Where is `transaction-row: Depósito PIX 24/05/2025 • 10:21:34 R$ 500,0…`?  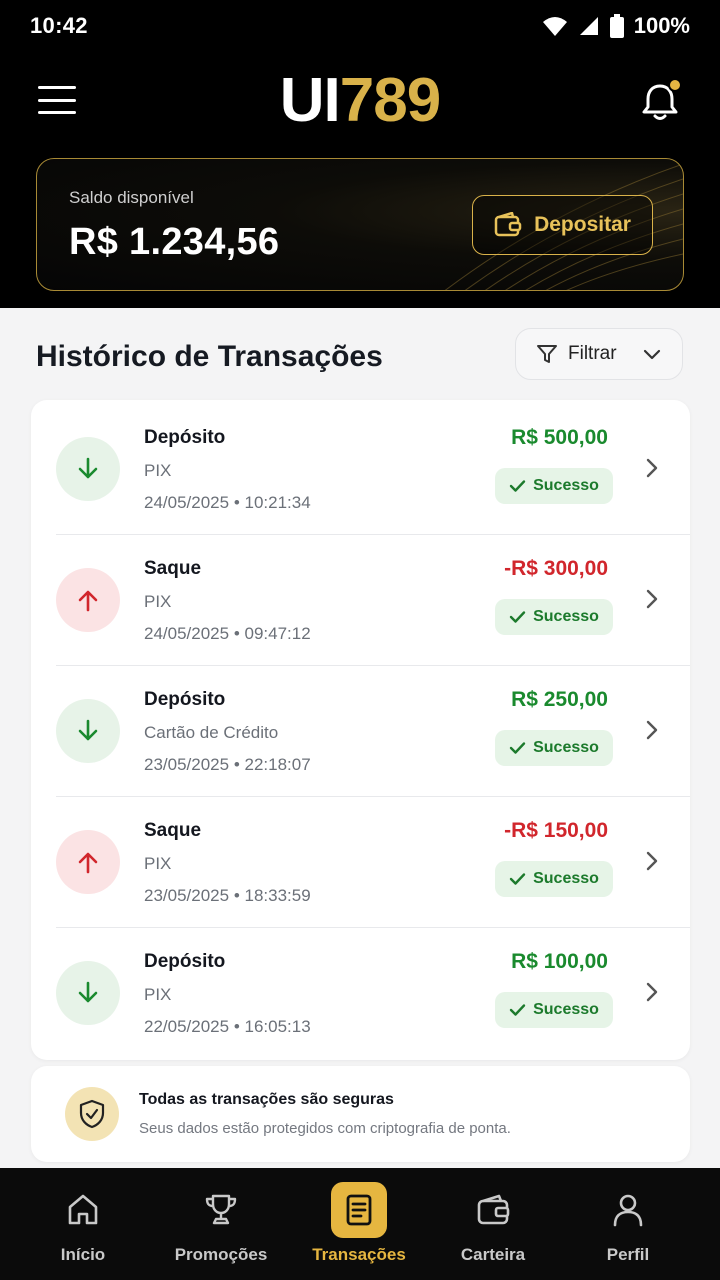
transaction-row: Depósito PIX 24/05/2025 • 10:21:34 R$ 500,0… is located at coordinates (360, 468).